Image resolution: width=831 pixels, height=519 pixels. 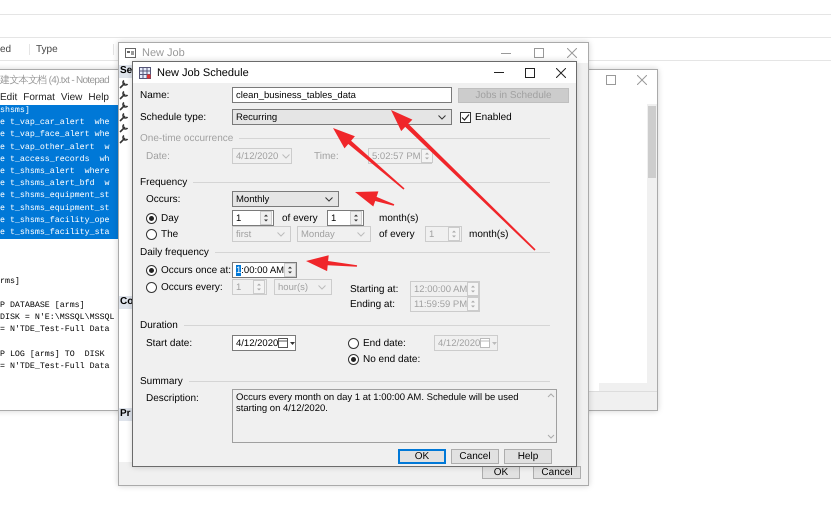 I want to click on window-title: New Job Schedule, so click(x=203, y=72).